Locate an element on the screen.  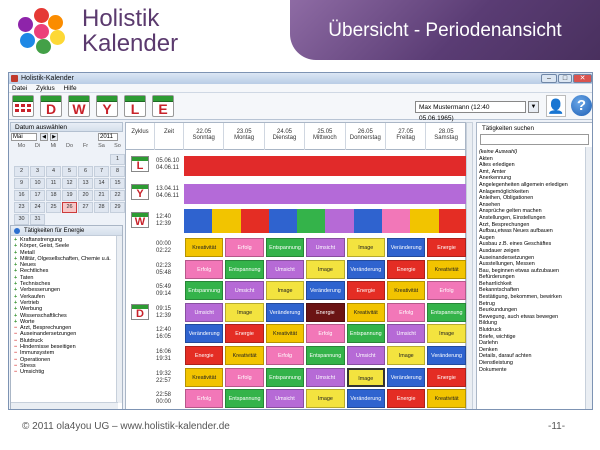
calendar-day: 17 is located at coordinates (37, 195).